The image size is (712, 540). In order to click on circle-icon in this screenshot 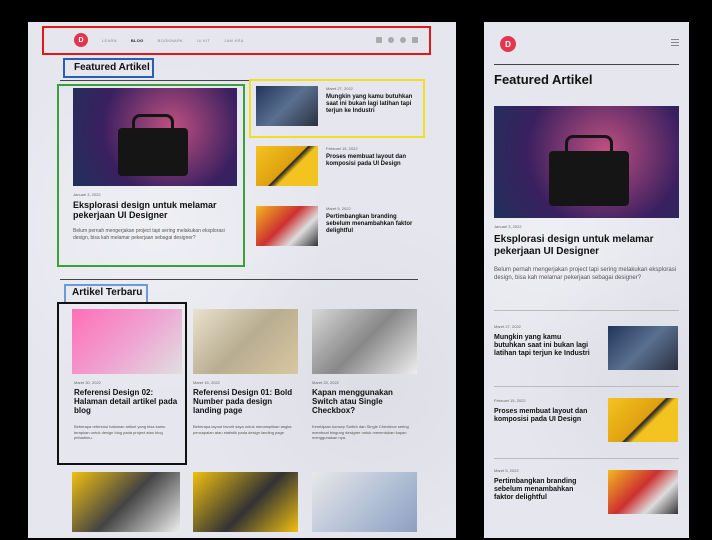, I will do `click(403, 40)`.